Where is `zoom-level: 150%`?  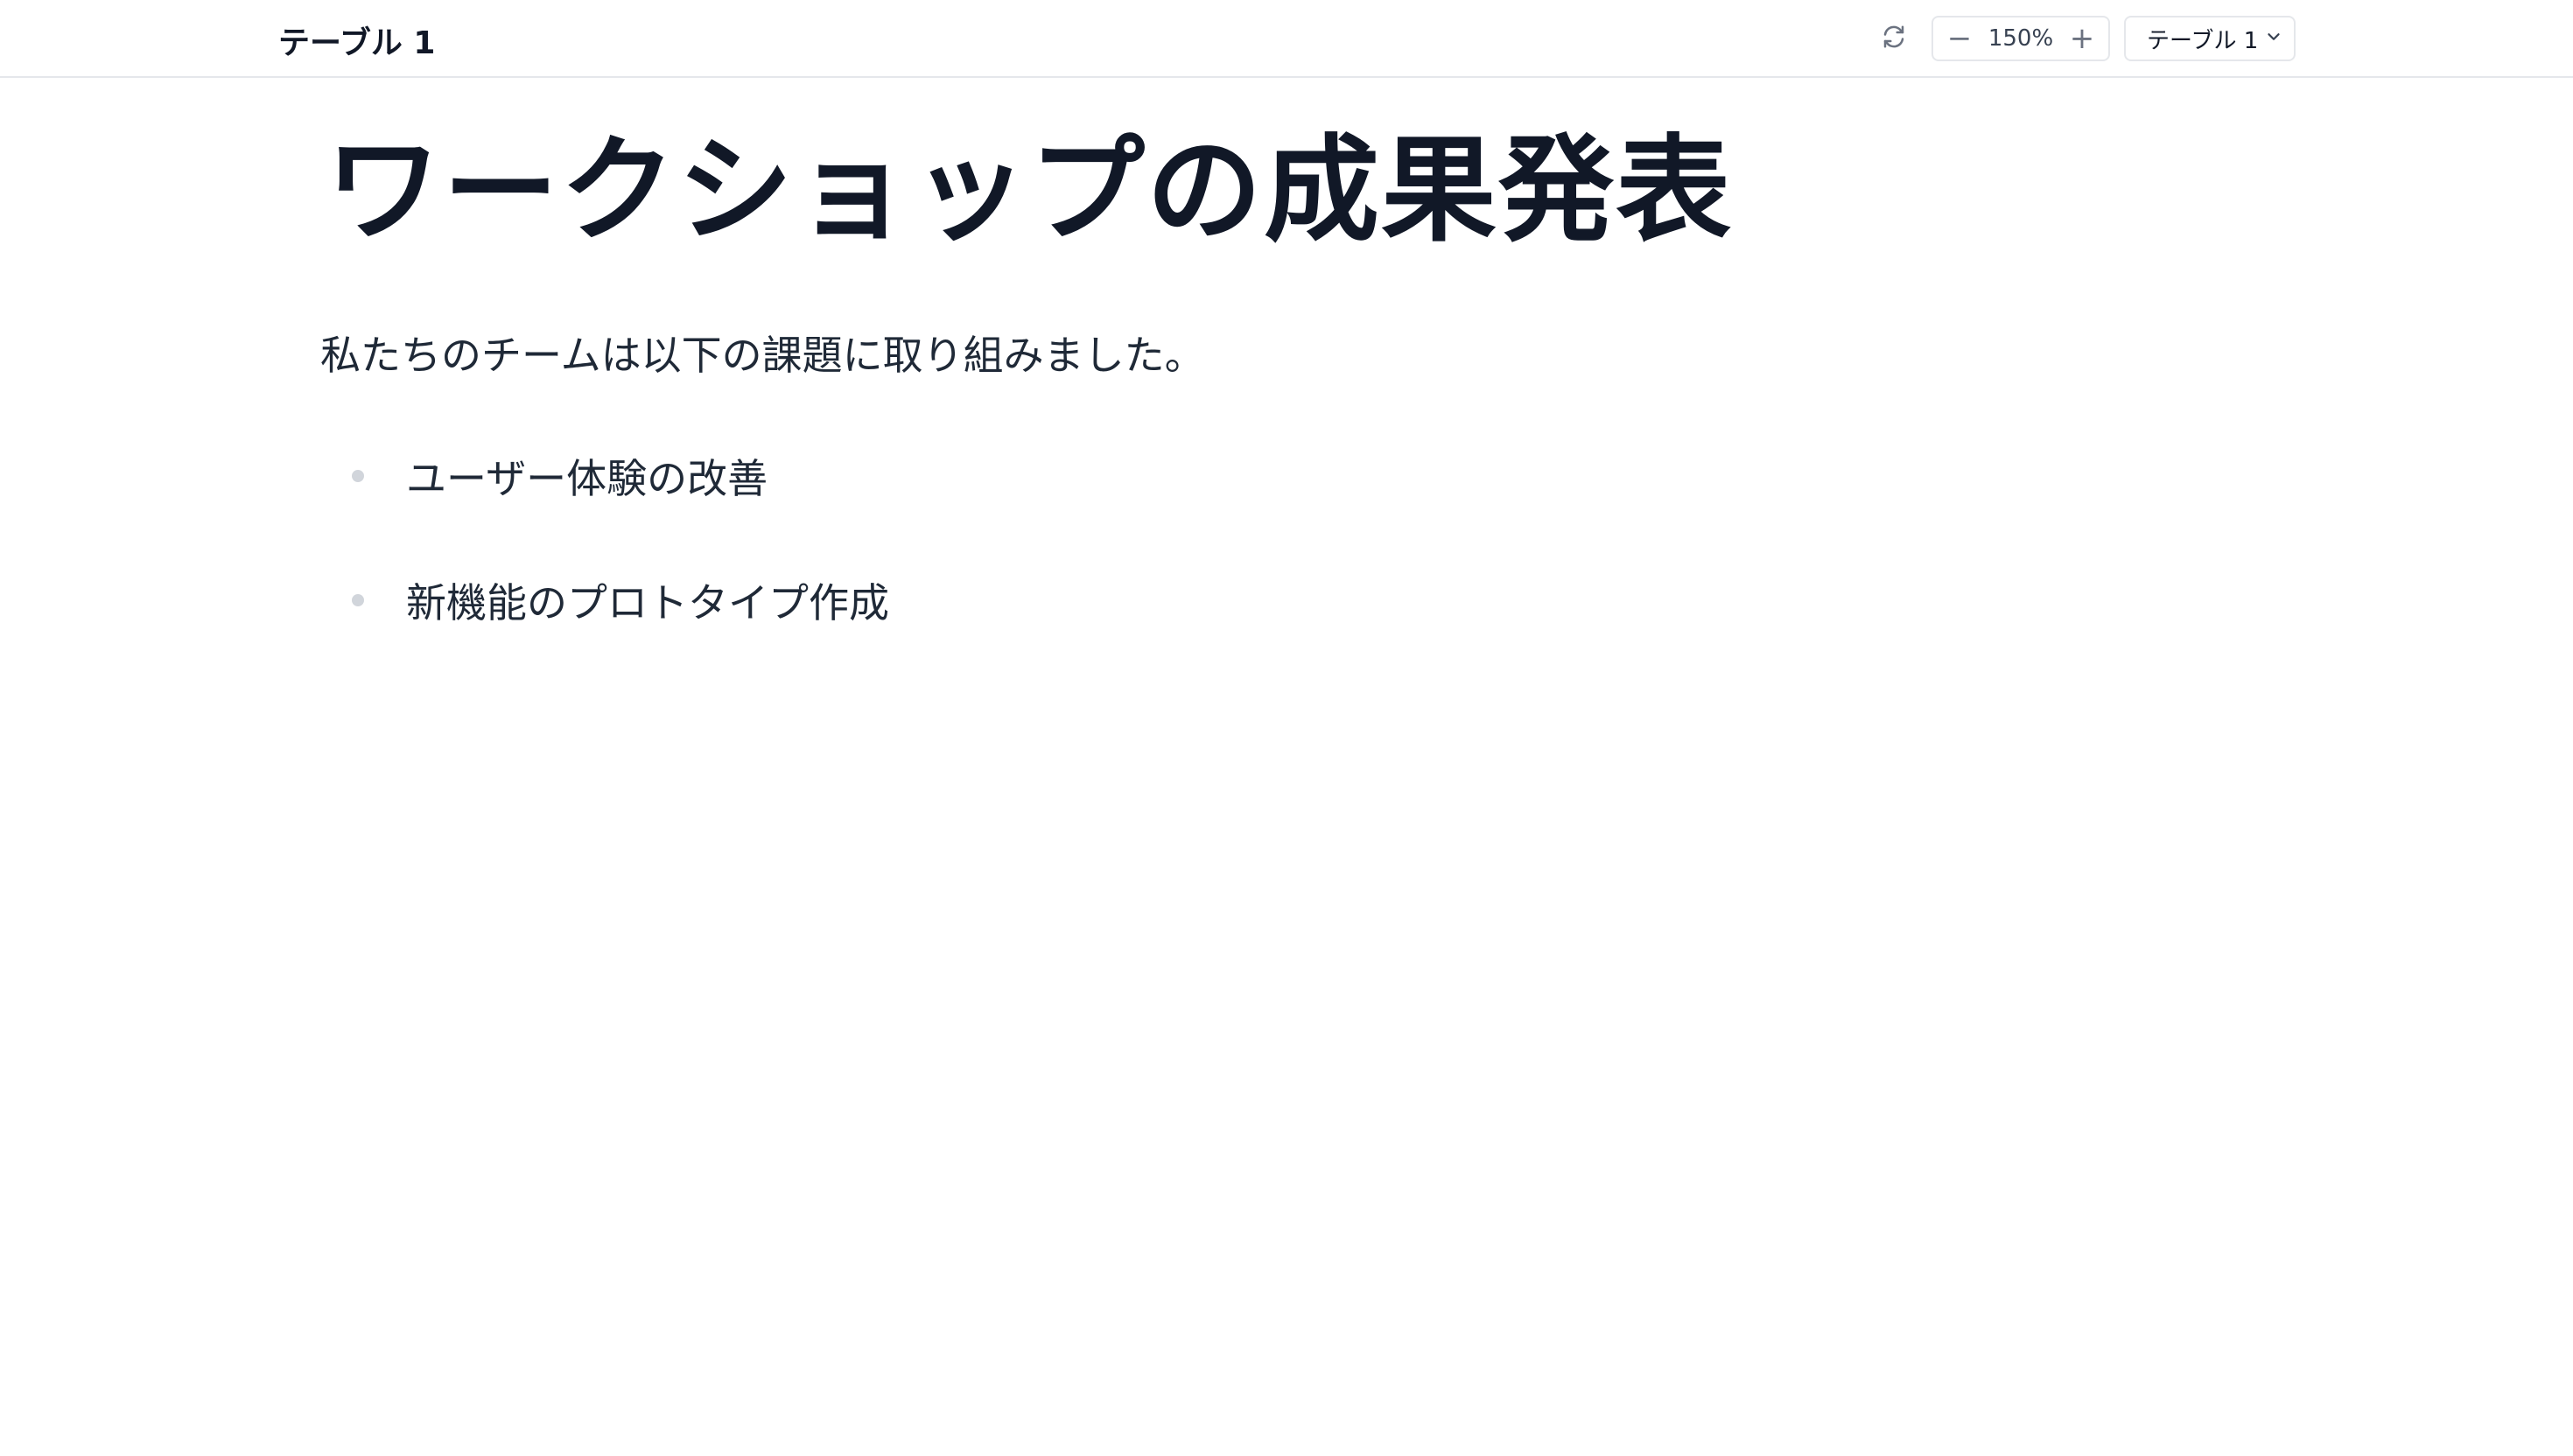 zoom-level: 150% is located at coordinates (2021, 38).